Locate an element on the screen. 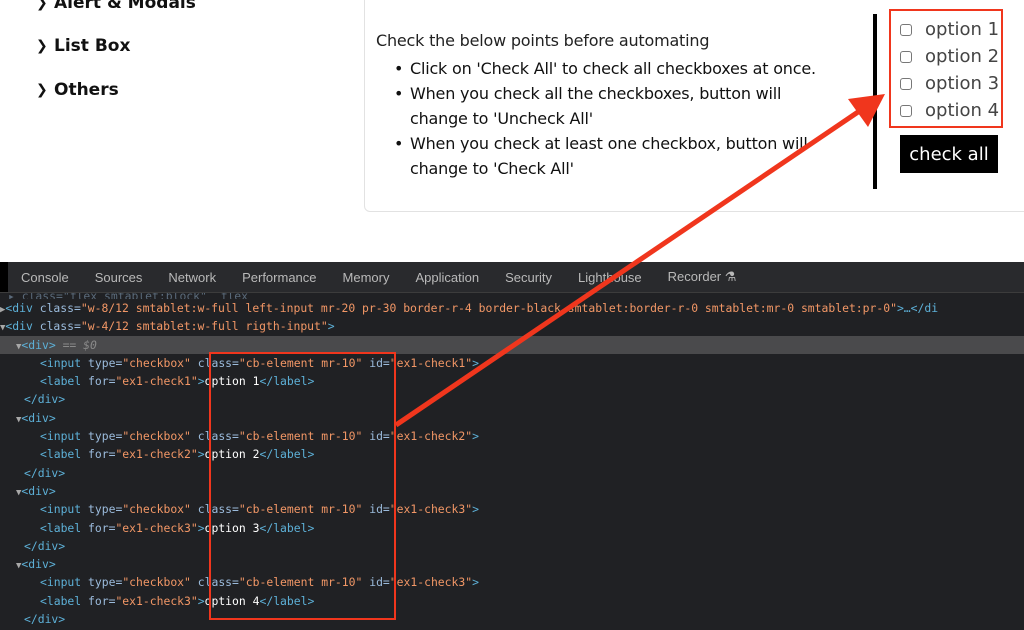  check-all-button: check all is located at coordinates (949, 154).